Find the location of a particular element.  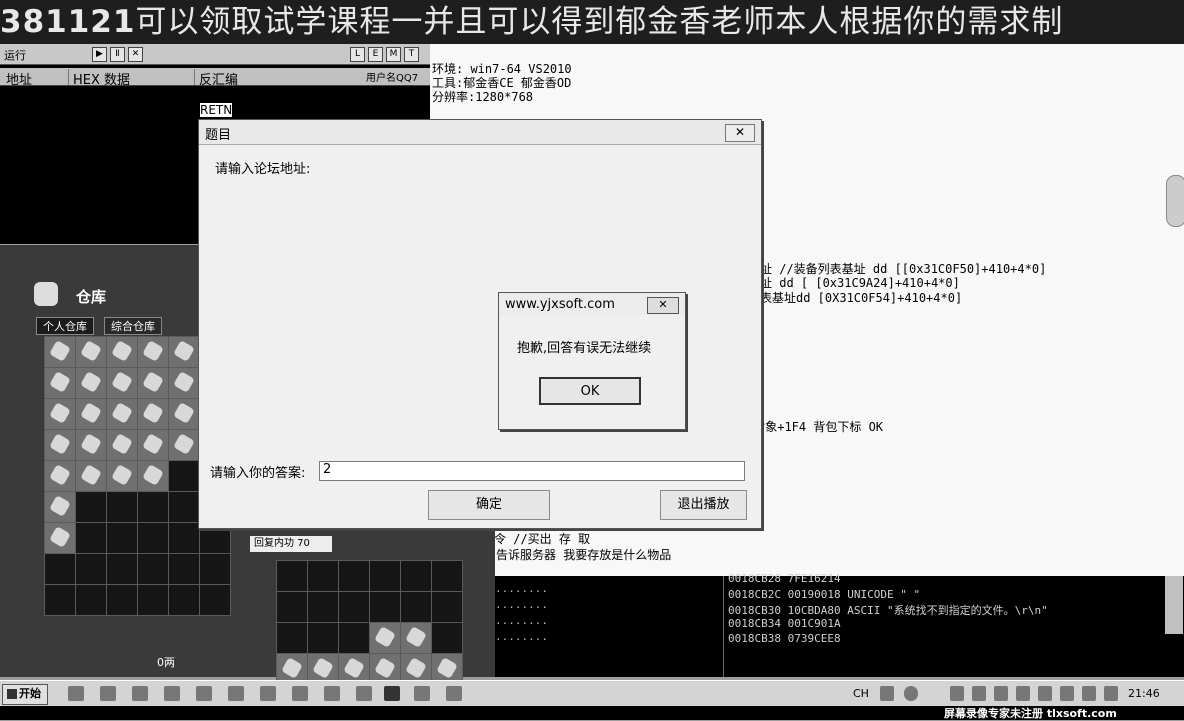

toolbar-button-m: M is located at coordinates (393, 54).